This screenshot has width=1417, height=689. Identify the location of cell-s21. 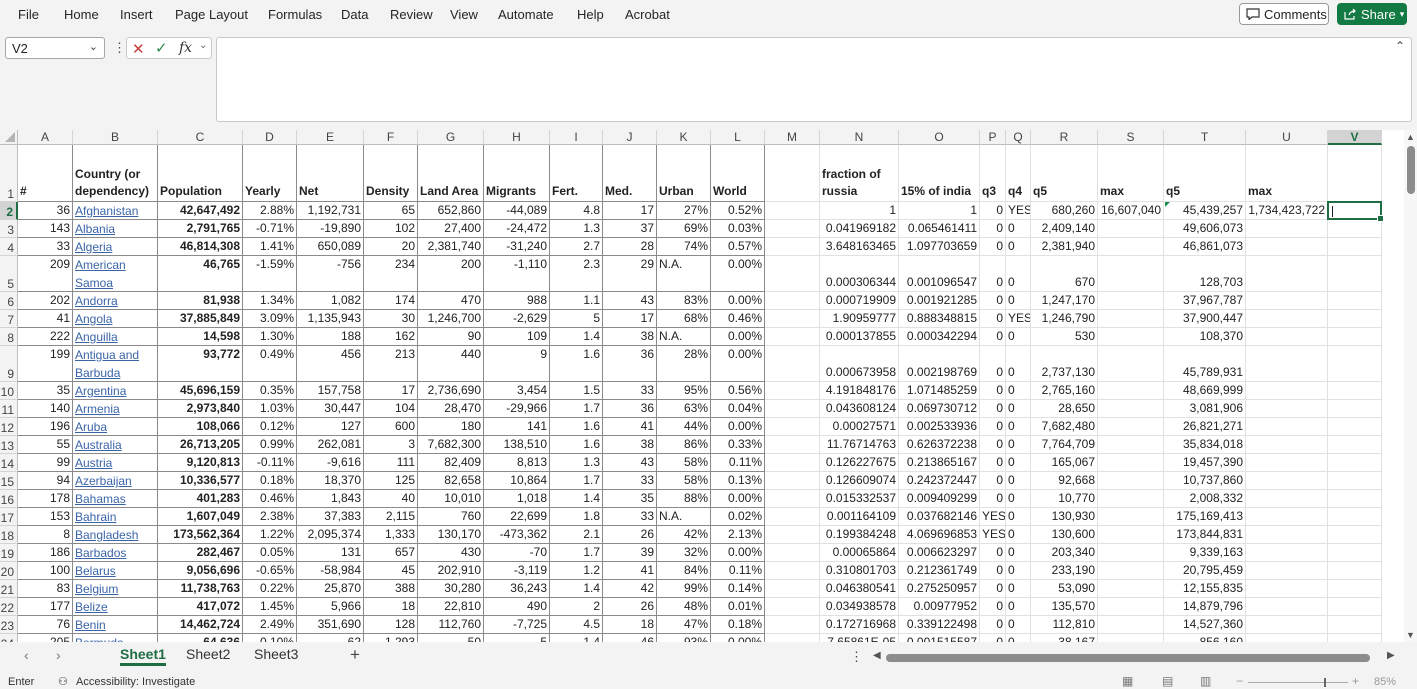
(1131, 589).